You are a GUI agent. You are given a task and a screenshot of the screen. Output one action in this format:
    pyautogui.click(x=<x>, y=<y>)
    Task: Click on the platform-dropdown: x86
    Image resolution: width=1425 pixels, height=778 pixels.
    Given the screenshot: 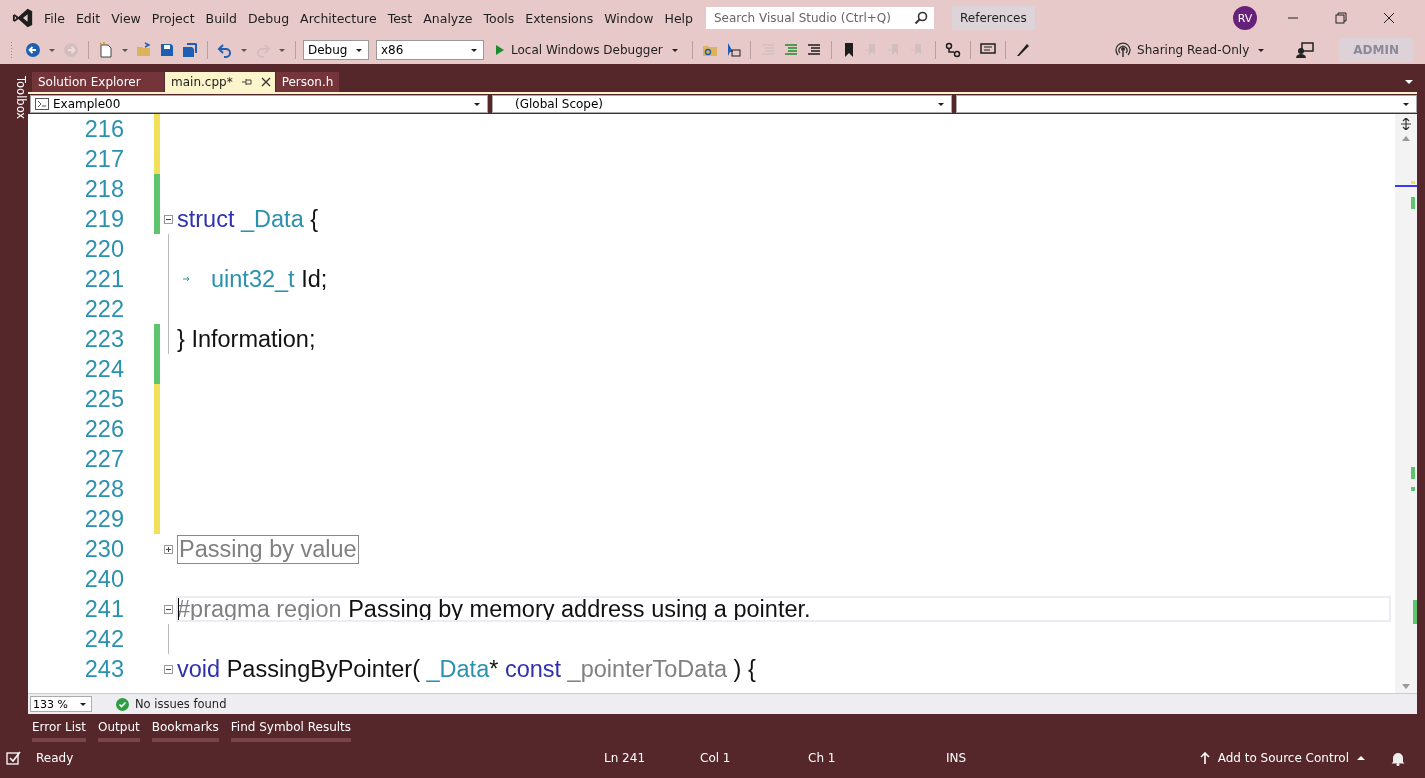 What is the action you would take?
    pyautogui.click(x=430, y=50)
    